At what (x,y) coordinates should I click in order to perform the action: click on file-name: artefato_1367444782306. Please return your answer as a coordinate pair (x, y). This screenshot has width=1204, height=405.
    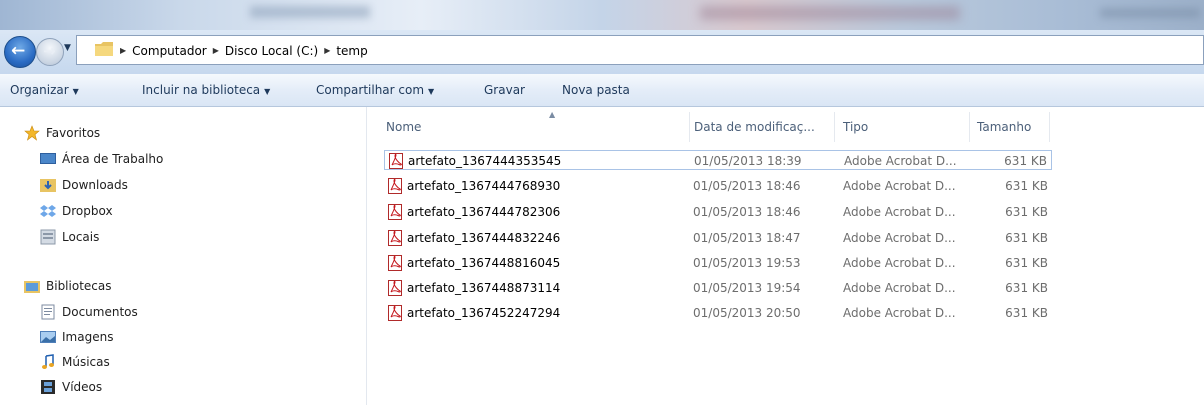
    Looking at the image, I should click on (484, 212).